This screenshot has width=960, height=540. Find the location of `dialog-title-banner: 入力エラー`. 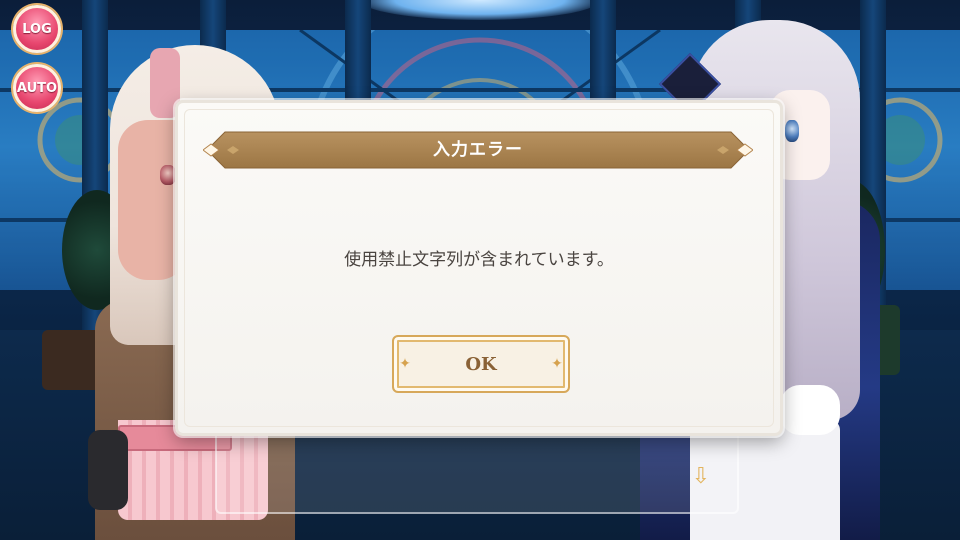

dialog-title-banner: 入力エラー is located at coordinates (478, 150).